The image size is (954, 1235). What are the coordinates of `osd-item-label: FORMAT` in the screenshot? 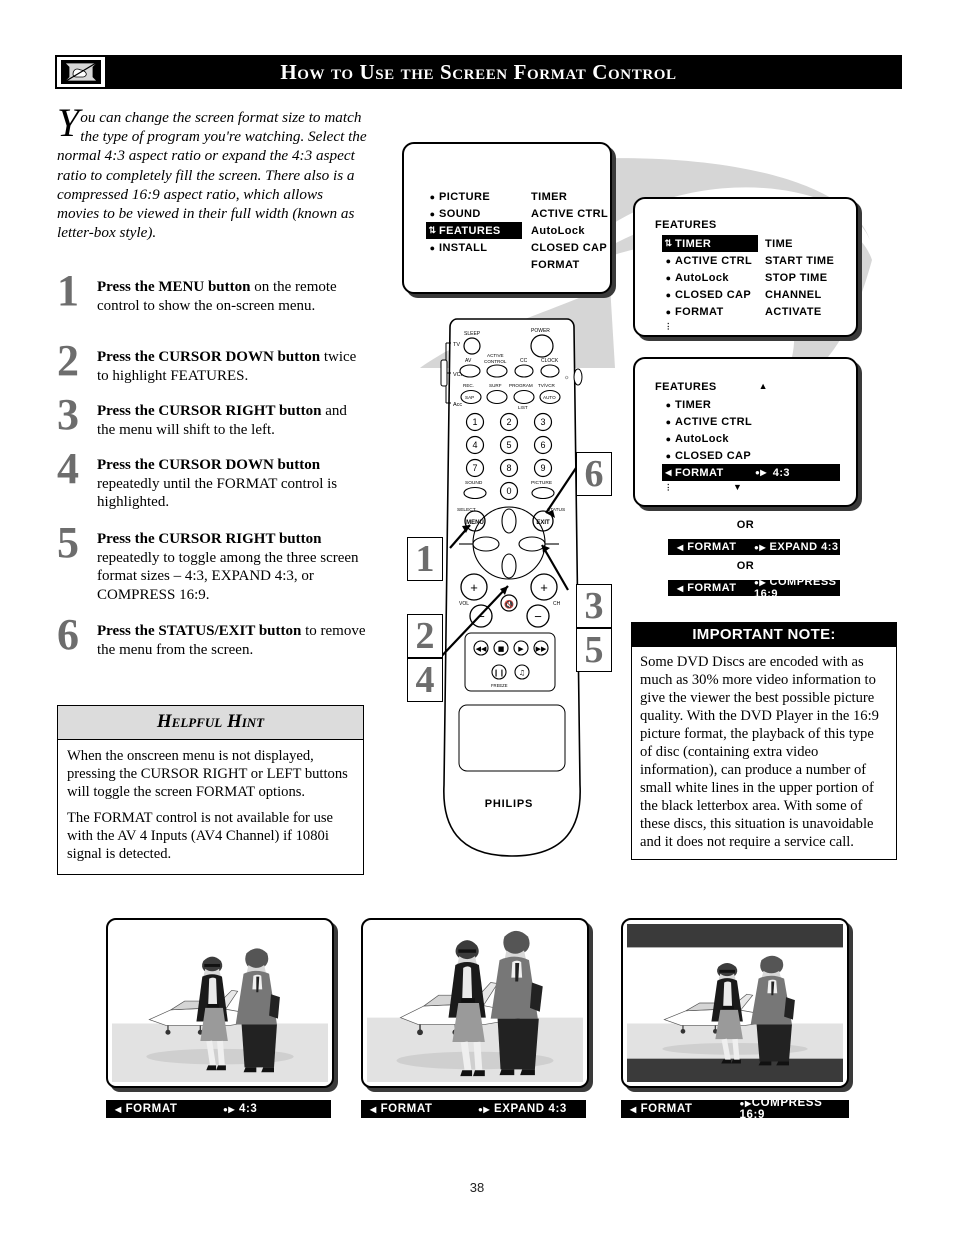 It's located at (699, 311).